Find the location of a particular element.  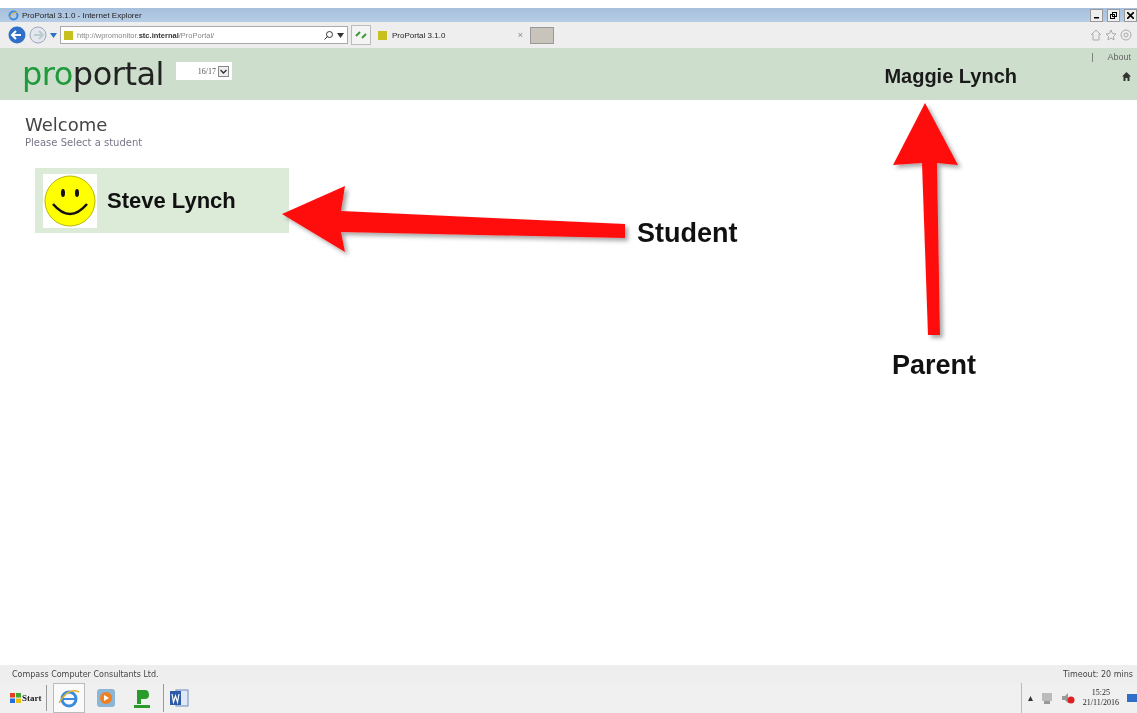

browser-taskbar-button is located at coordinates (68, 698).